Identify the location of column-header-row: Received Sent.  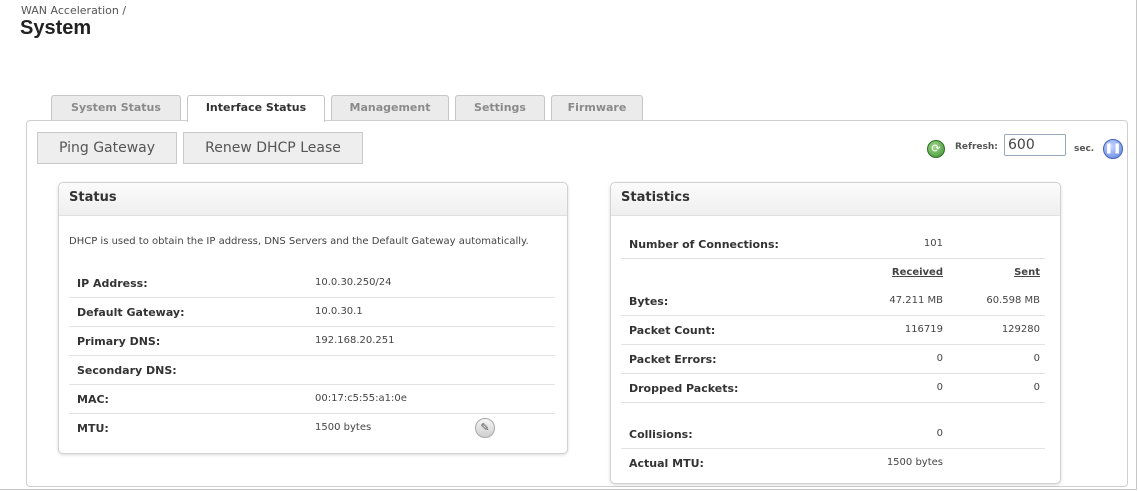
(833, 273).